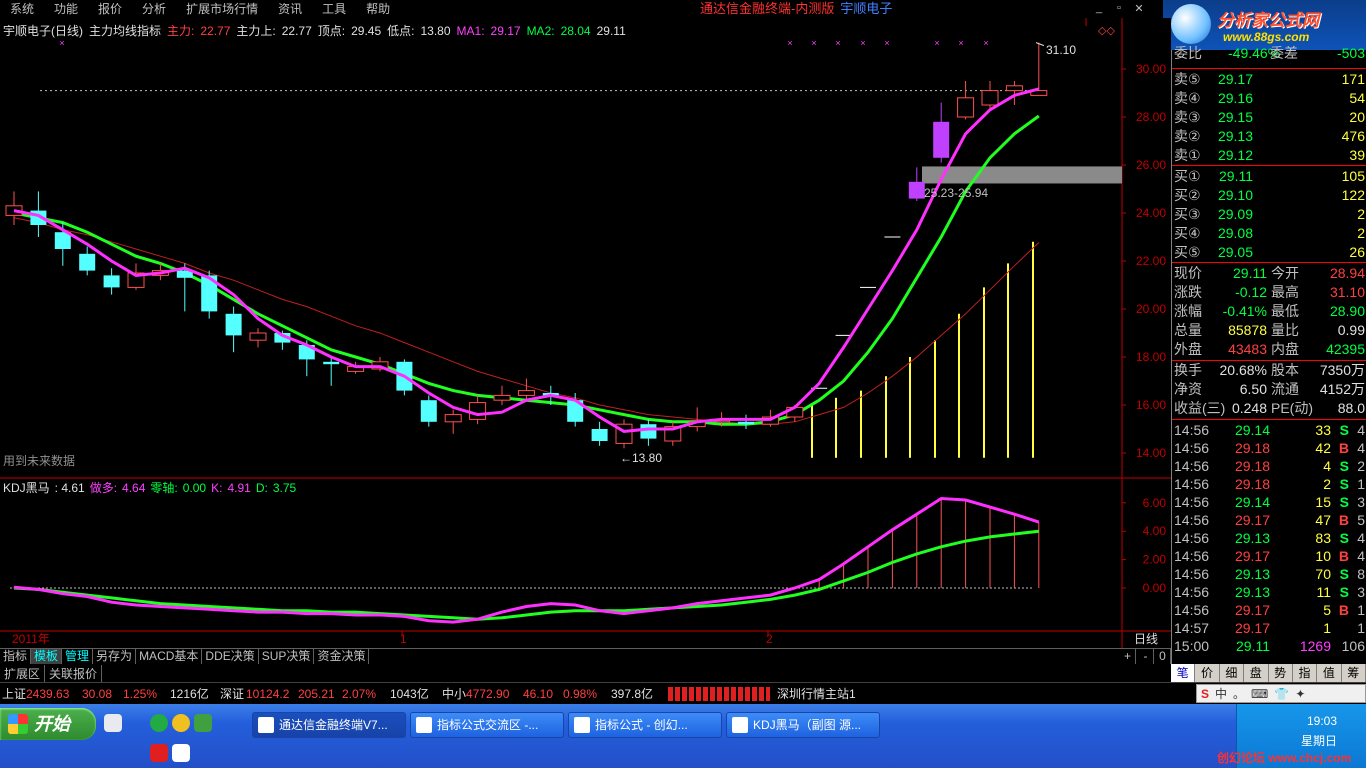 This screenshot has height=768, width=1366. Describe the element at coordinates (1354, 673) in the screenshot. I see `panel-tab-chips: 筹` at that location.